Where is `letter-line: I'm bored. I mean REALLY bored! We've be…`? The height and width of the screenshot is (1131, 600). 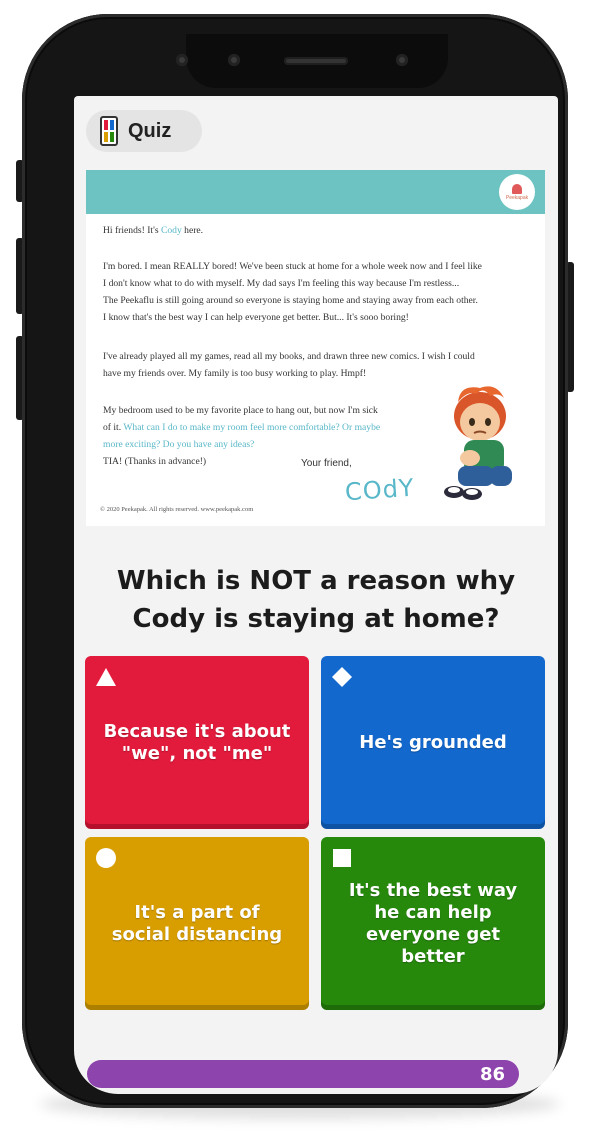 letter-line: I'm bored. I mean REALLY bored! We've be… is located at coordinates (292, 266).